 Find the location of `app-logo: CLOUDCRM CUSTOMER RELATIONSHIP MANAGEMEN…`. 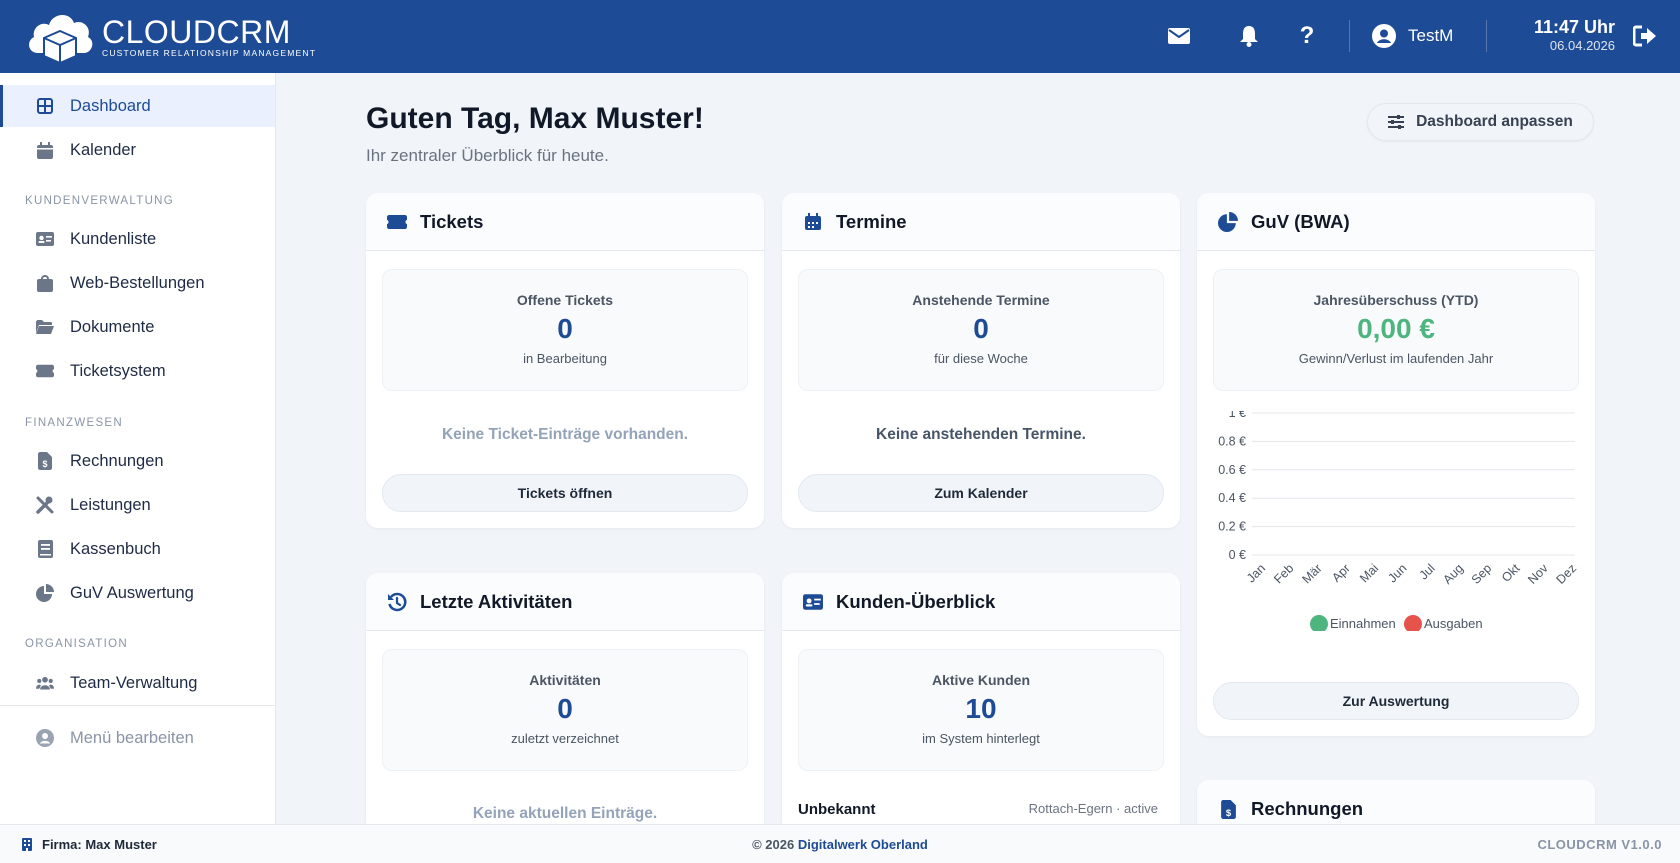

app-logo: CLOUDCRM CUSTOMER RELATIONSHIP MANAGEMEN… is located at coordinates (170, 36).